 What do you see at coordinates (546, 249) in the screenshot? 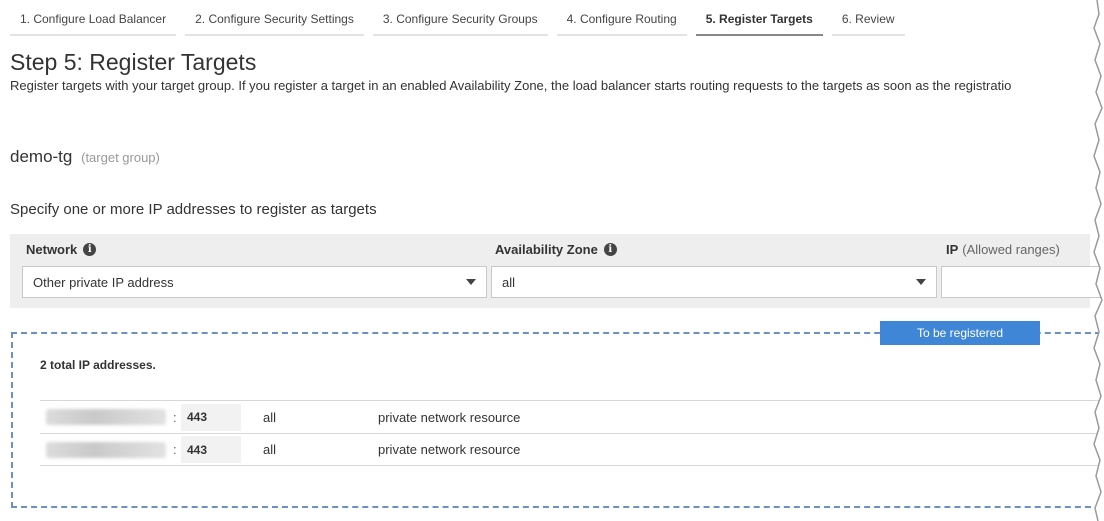
I see `availability-zone-label-text: Availability Zone` at bounding box center [546, 249].